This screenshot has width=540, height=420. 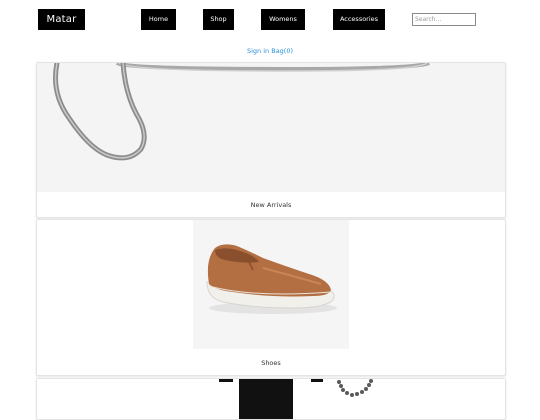 I want to click on nav-womens-button: Womens, so click(x=283, y=19).